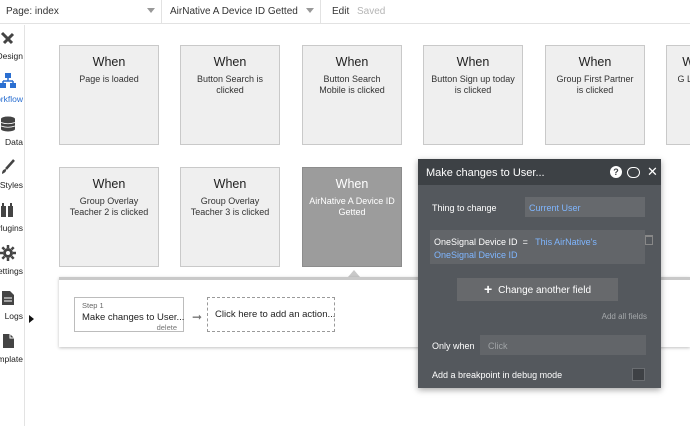  What do you see at coordinates (11, 359) in the screenshot?
I see `sidebar-item-label: Template` at bounding box center [11, 359].